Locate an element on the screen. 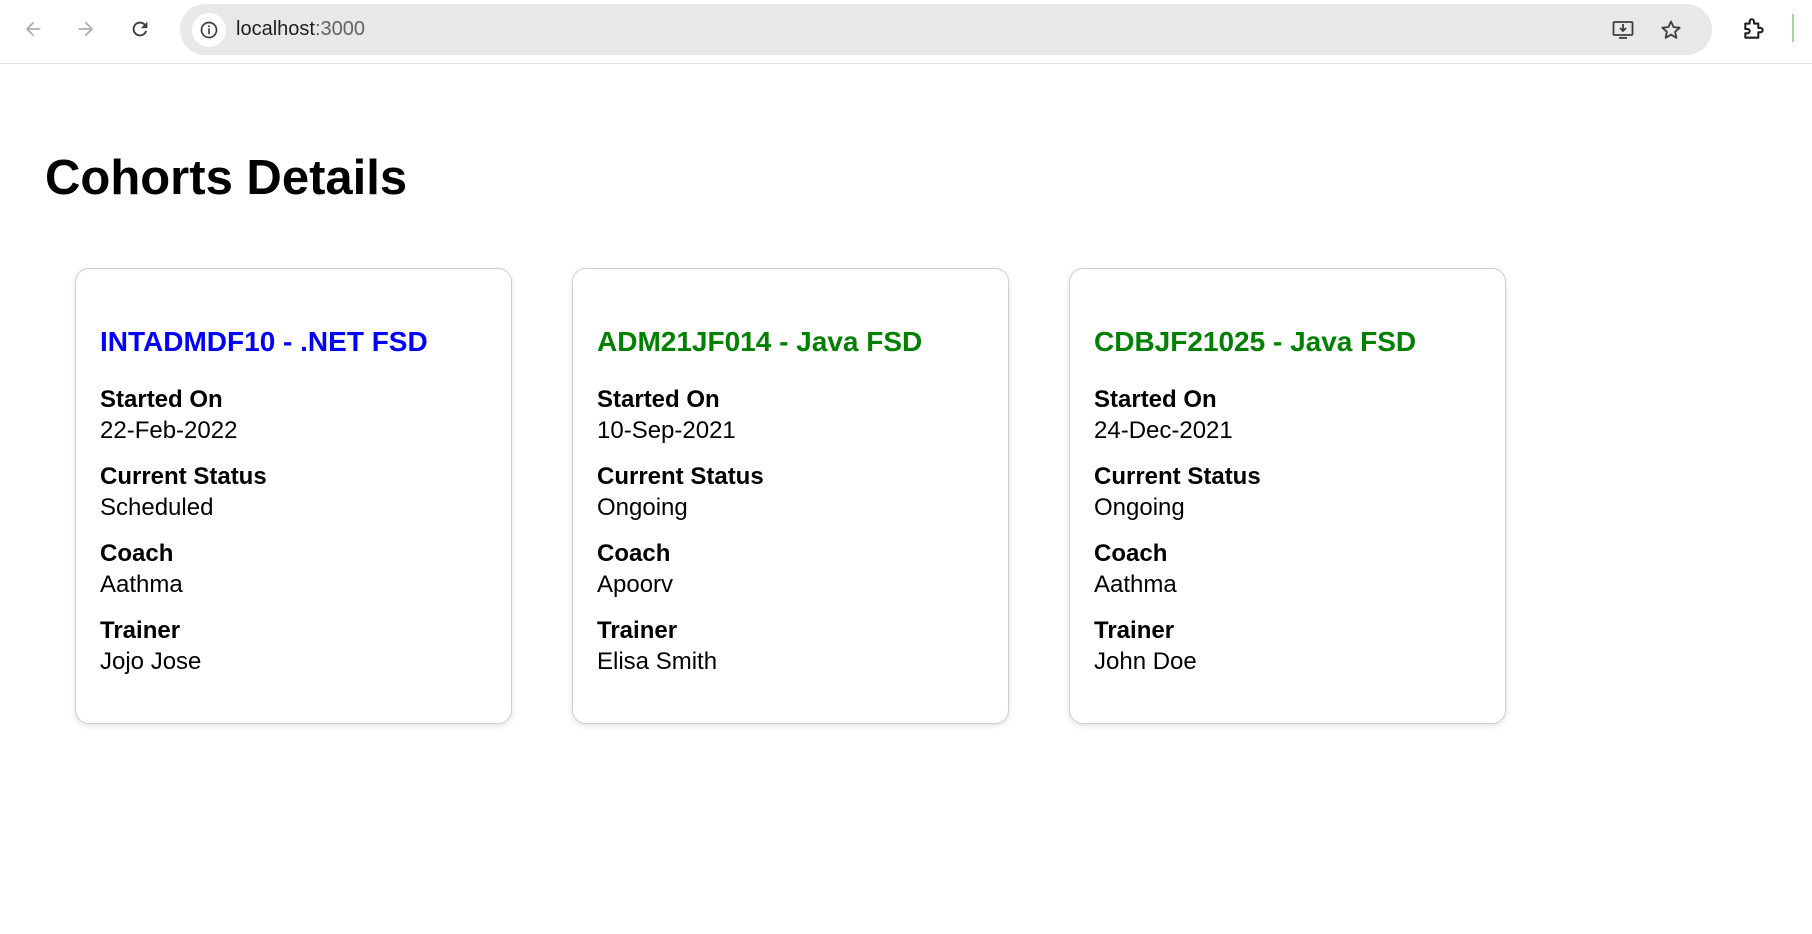  profile-indicator is located at coordinates (1793, 28).